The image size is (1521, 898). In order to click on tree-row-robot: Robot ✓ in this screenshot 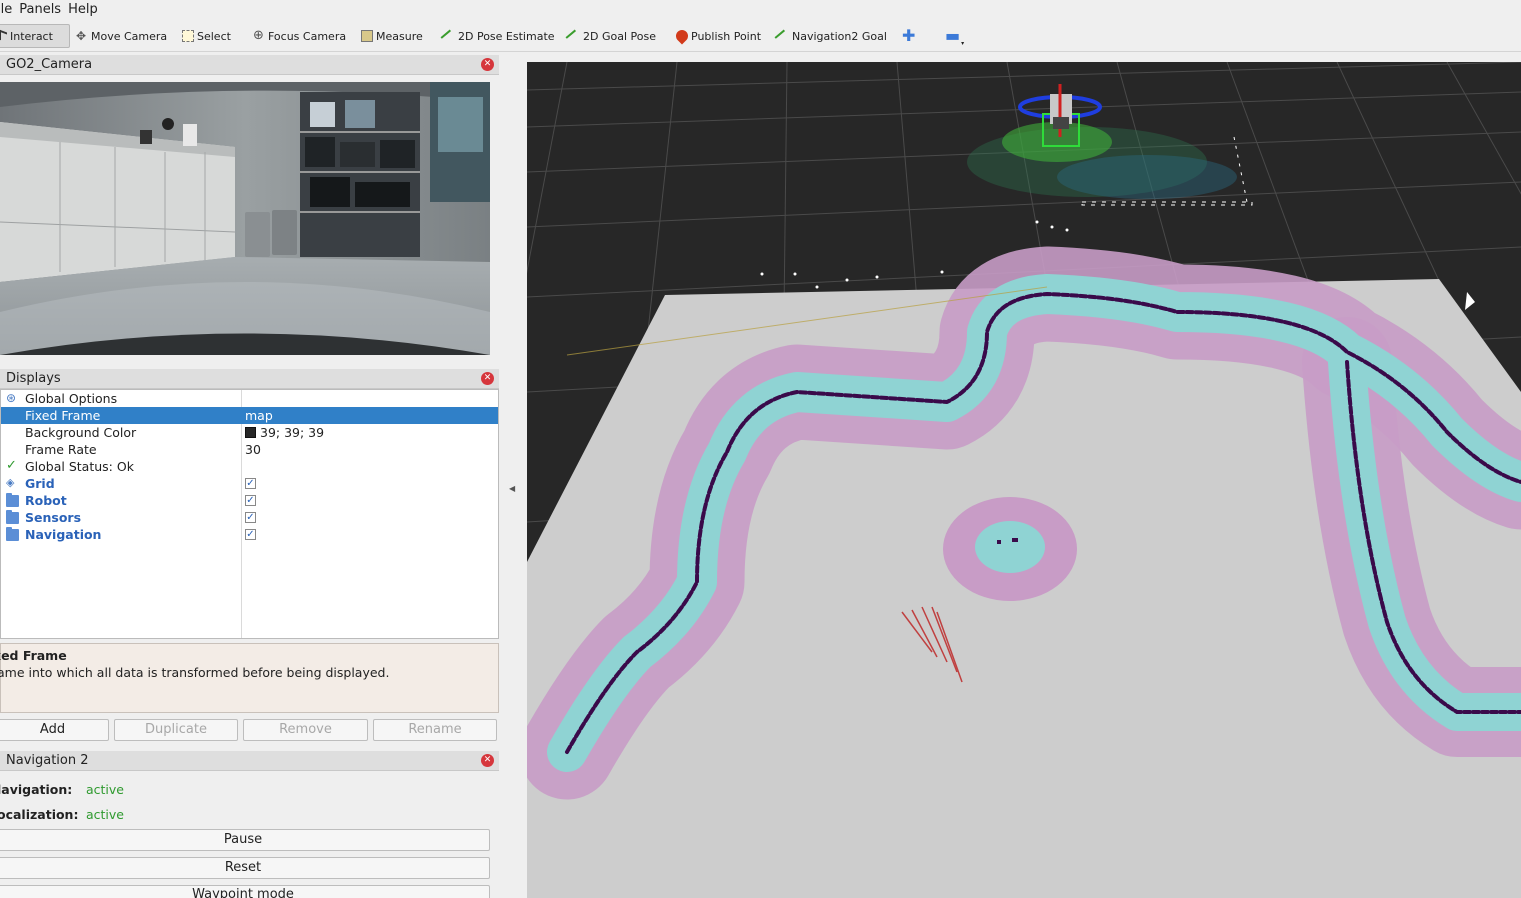, I will do `click(249, 500)`.